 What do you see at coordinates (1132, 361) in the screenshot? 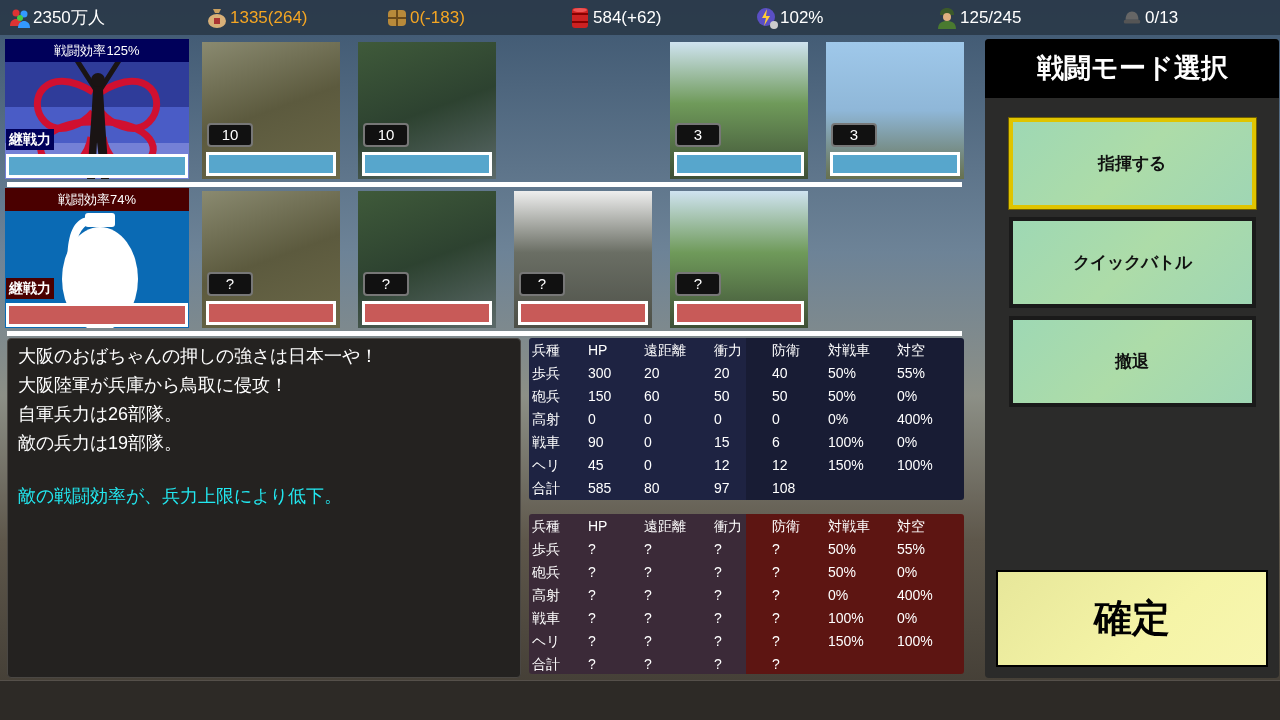
I see `mode-option: 撤退` at bounding box center [1132, 361].